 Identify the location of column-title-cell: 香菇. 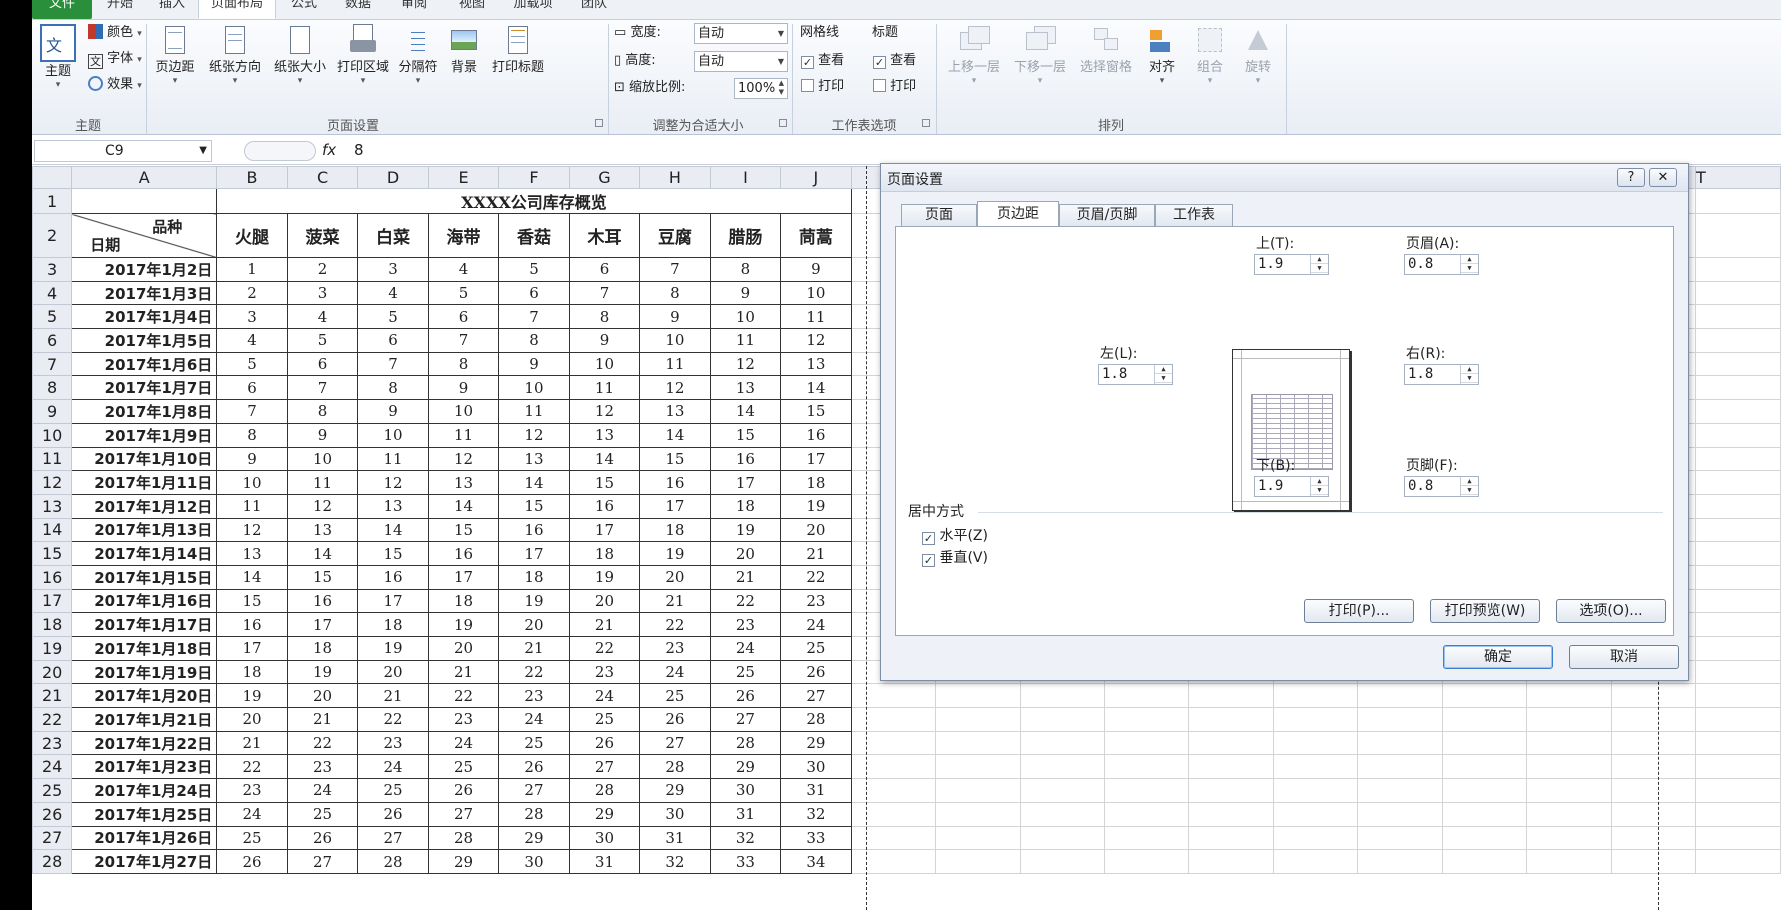
(534, 235).